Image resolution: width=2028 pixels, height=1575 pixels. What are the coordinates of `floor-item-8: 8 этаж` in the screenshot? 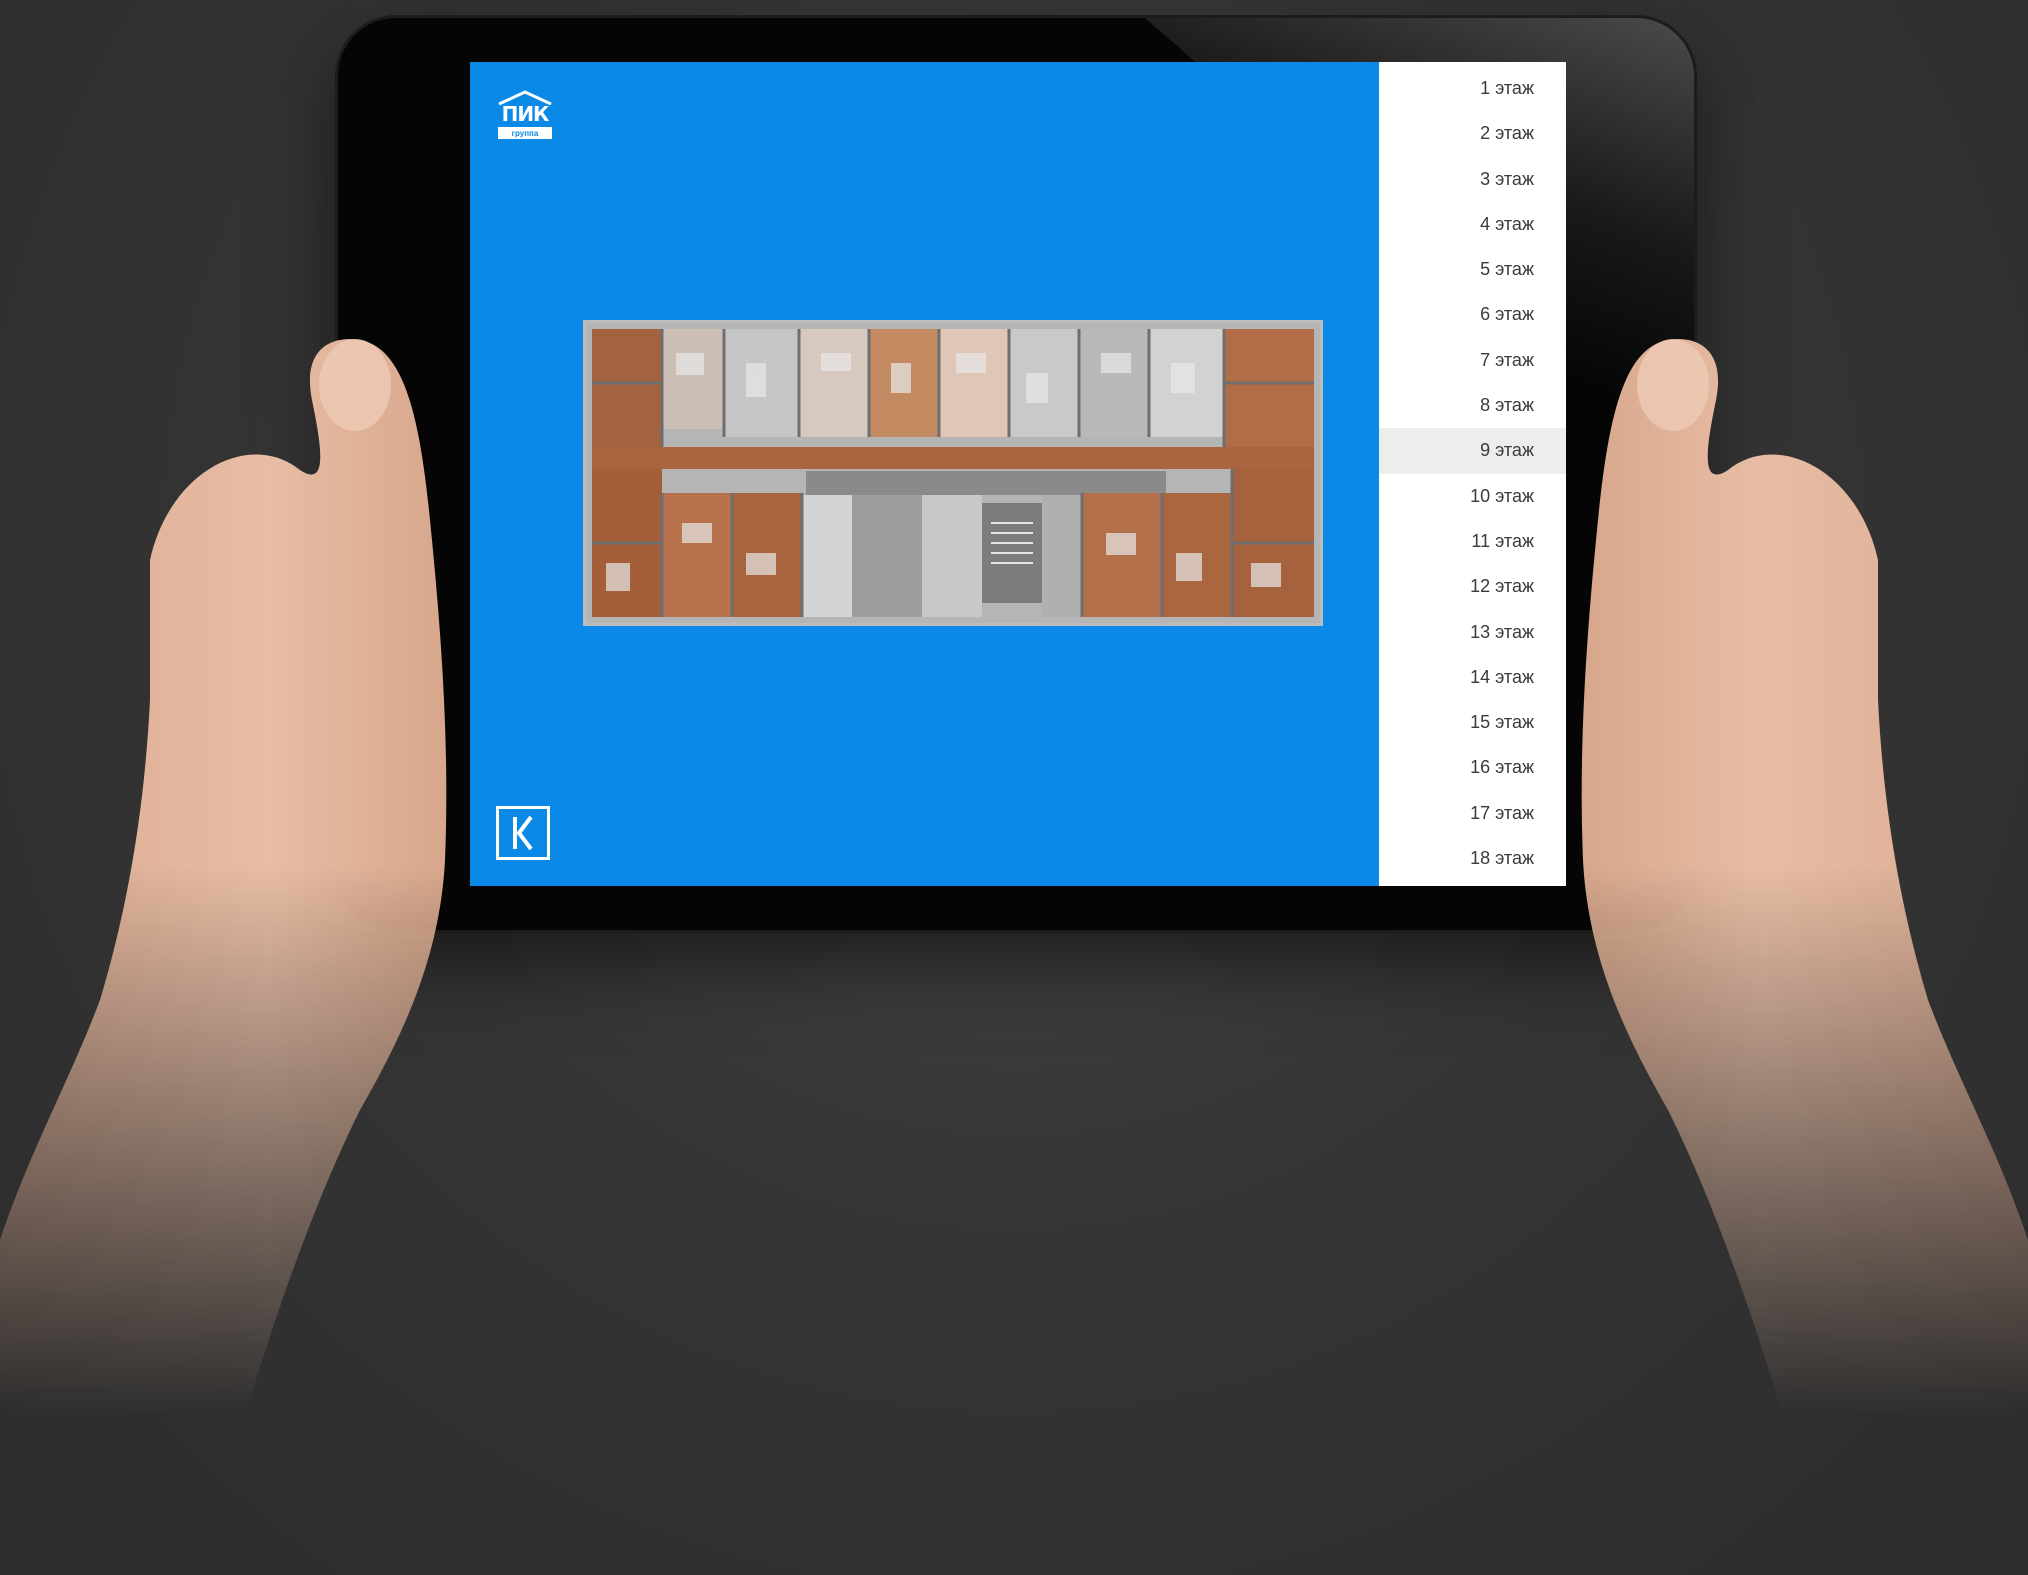 It's located at (1472, 405).